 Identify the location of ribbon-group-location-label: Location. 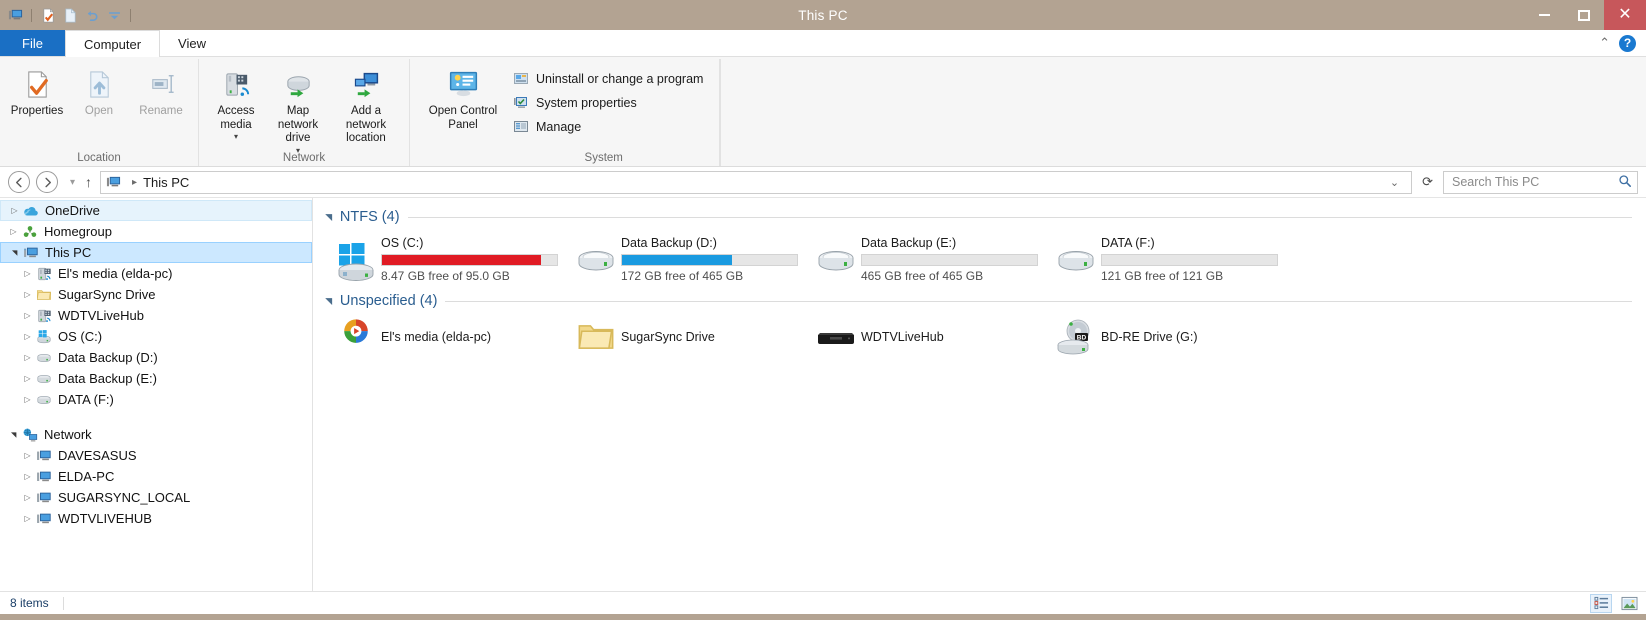
(99, 158).